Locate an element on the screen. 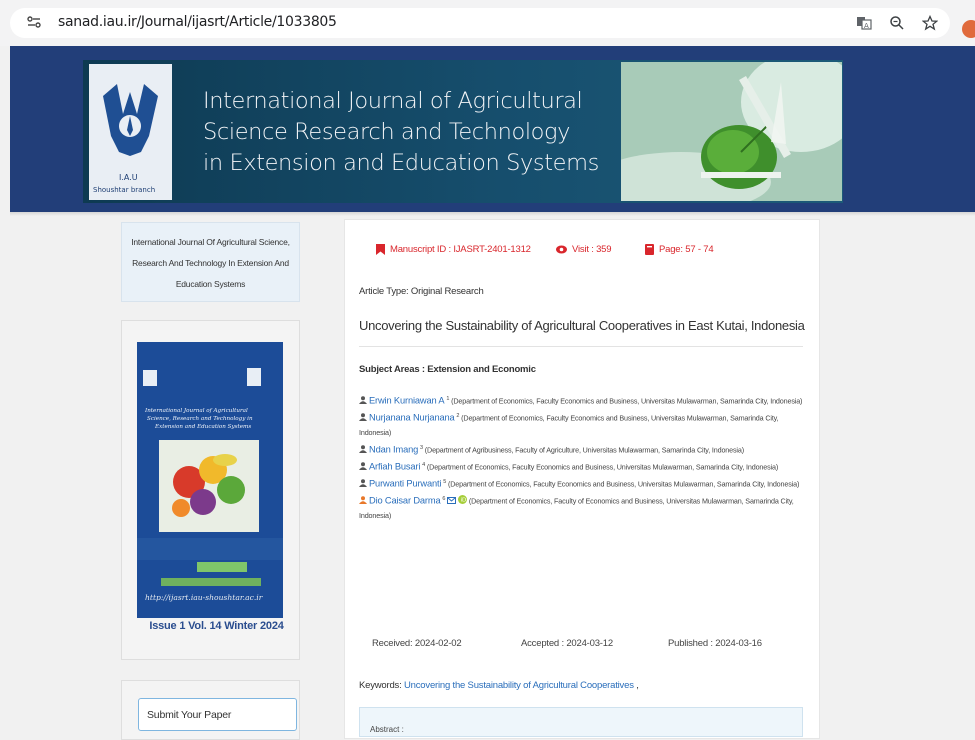 This screenshot has width=975, height=740. svg-text: A is located at coordinates (866, 26).